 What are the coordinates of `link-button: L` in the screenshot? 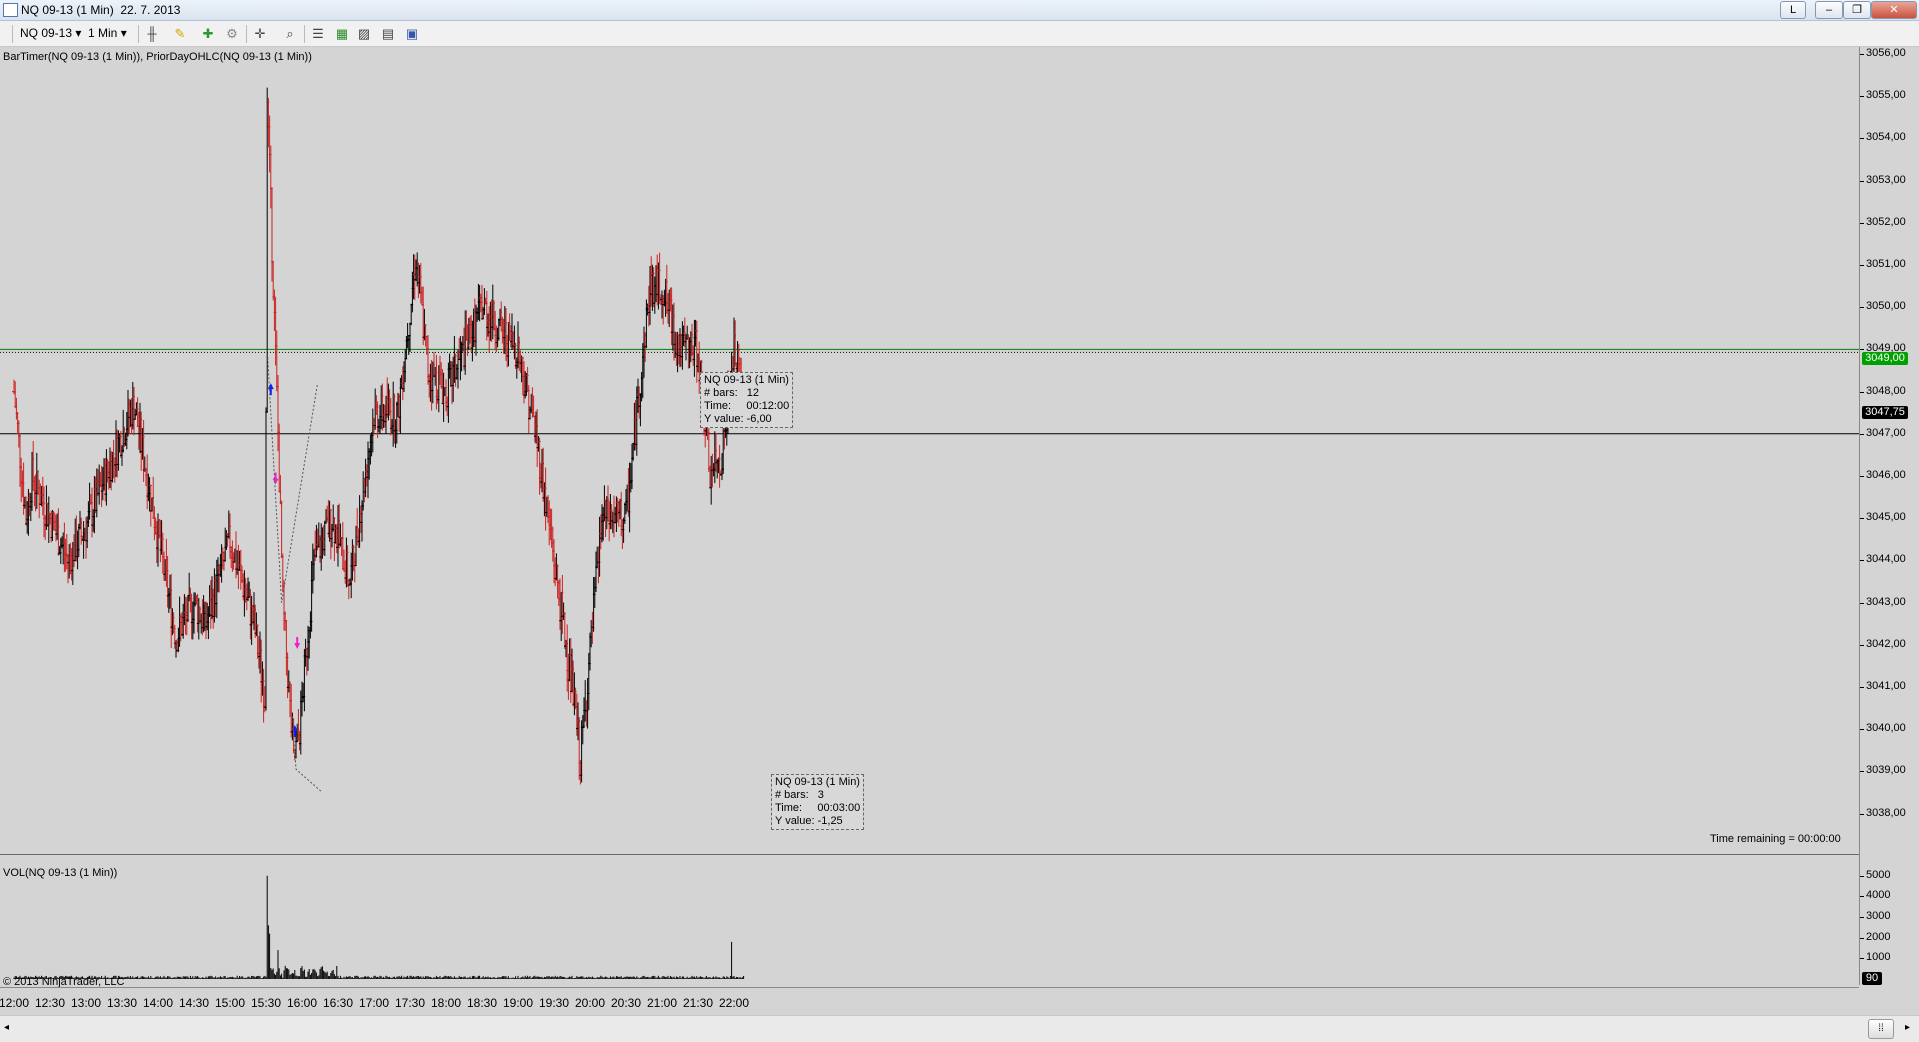 It's located at (1793, 10).